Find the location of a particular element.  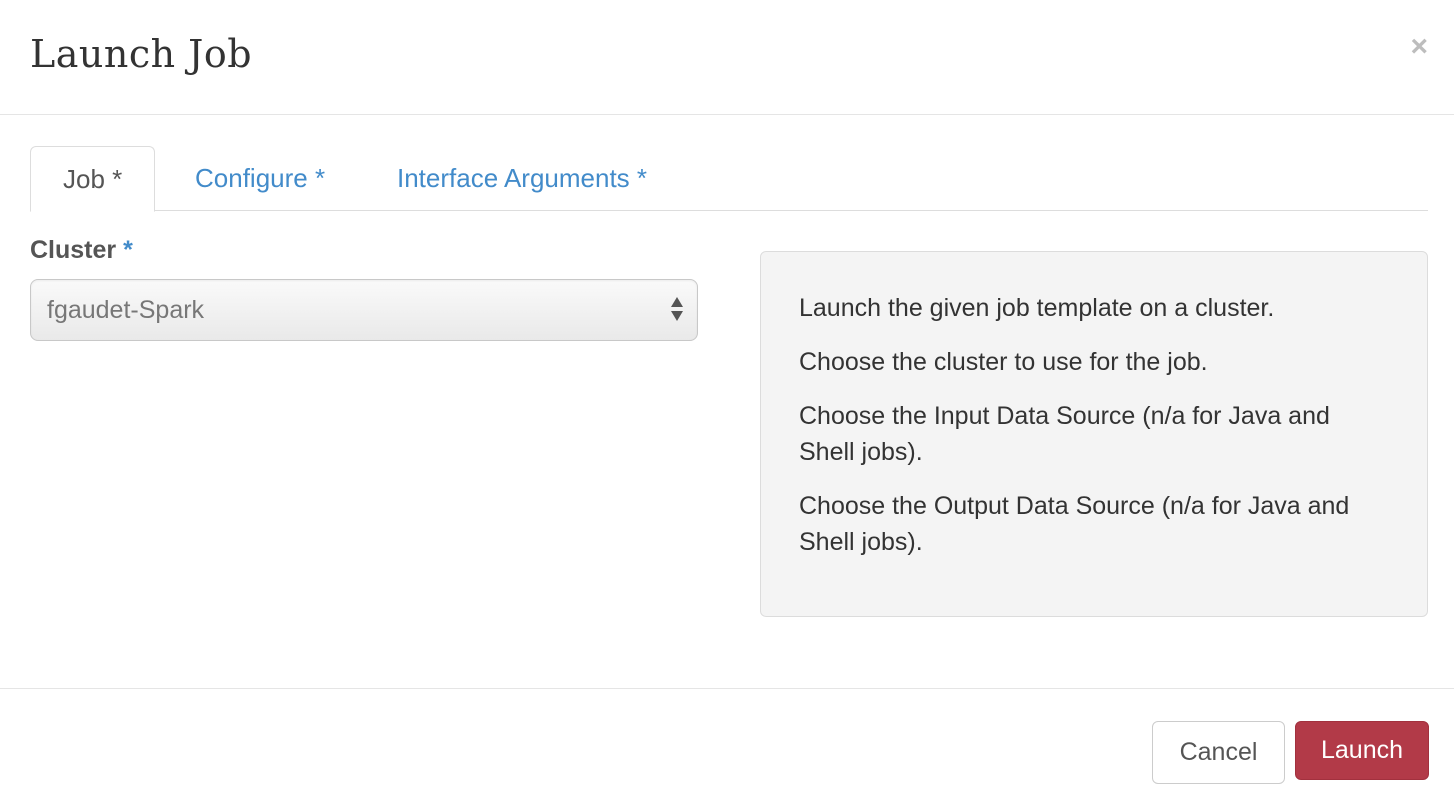

cluster-select: fgaudet-Spark is located at coordinates (364, 310).